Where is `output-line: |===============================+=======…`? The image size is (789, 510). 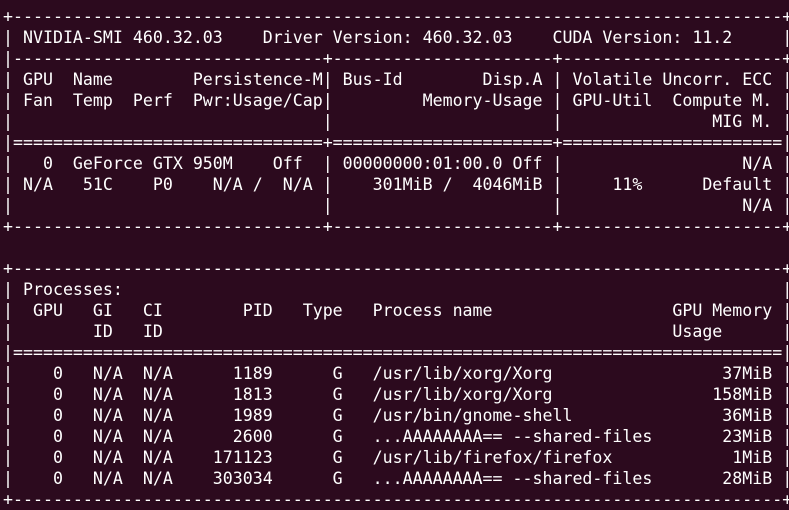
output-line: |===============================+=======… is located at coordinates (396, 142).